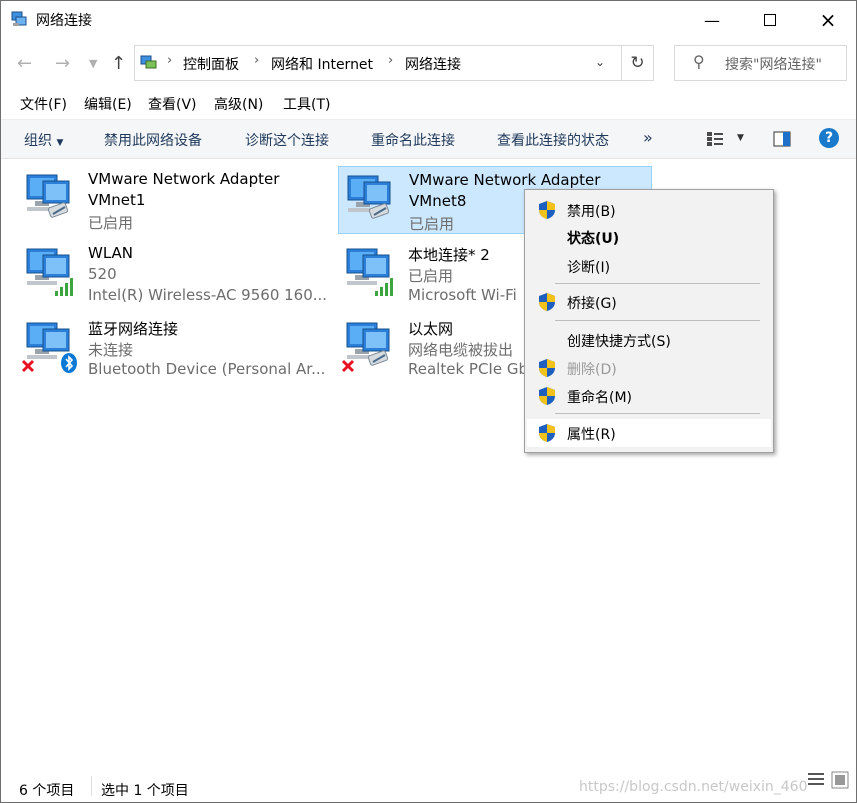 This screenshot has height=803, width=857. What do you see at coordinates (449, 255) in the screenshot?
I see `connection-name: 本地连接* 2` at bounding box center [449, 255].